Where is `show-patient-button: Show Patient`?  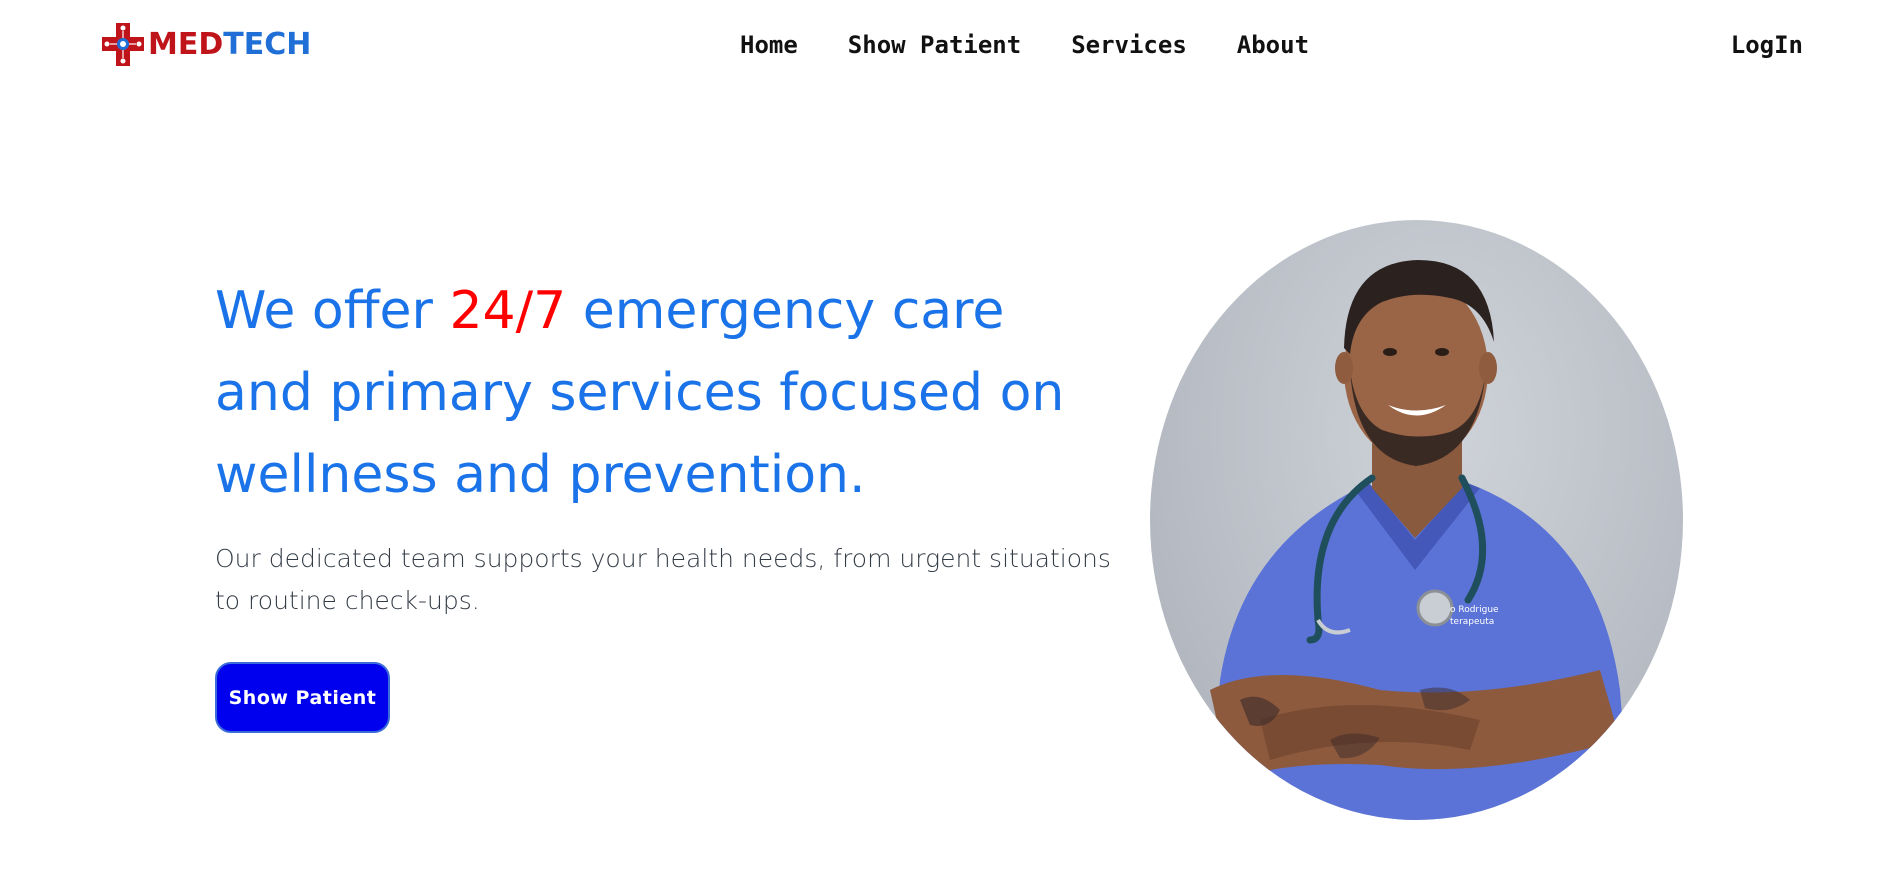
show-patient-button: Show Patient is located at coordinates (302, 697).